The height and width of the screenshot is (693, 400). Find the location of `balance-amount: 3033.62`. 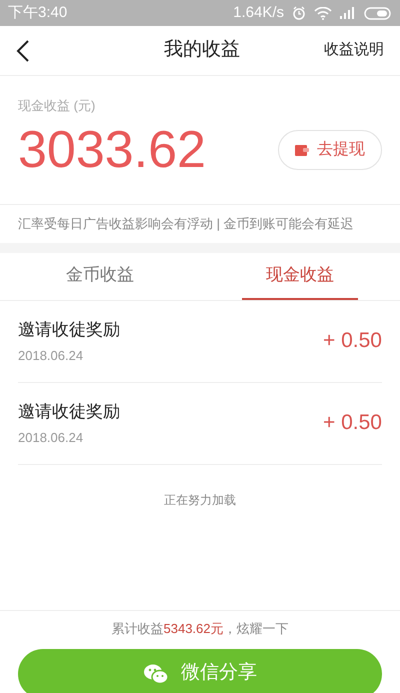

balance-amount: 3033.62 is located at coordinates (112, 150).